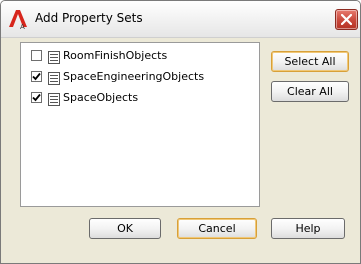  I want to click on list-item: SpaceEngineeringObjects, so click(141, 77).